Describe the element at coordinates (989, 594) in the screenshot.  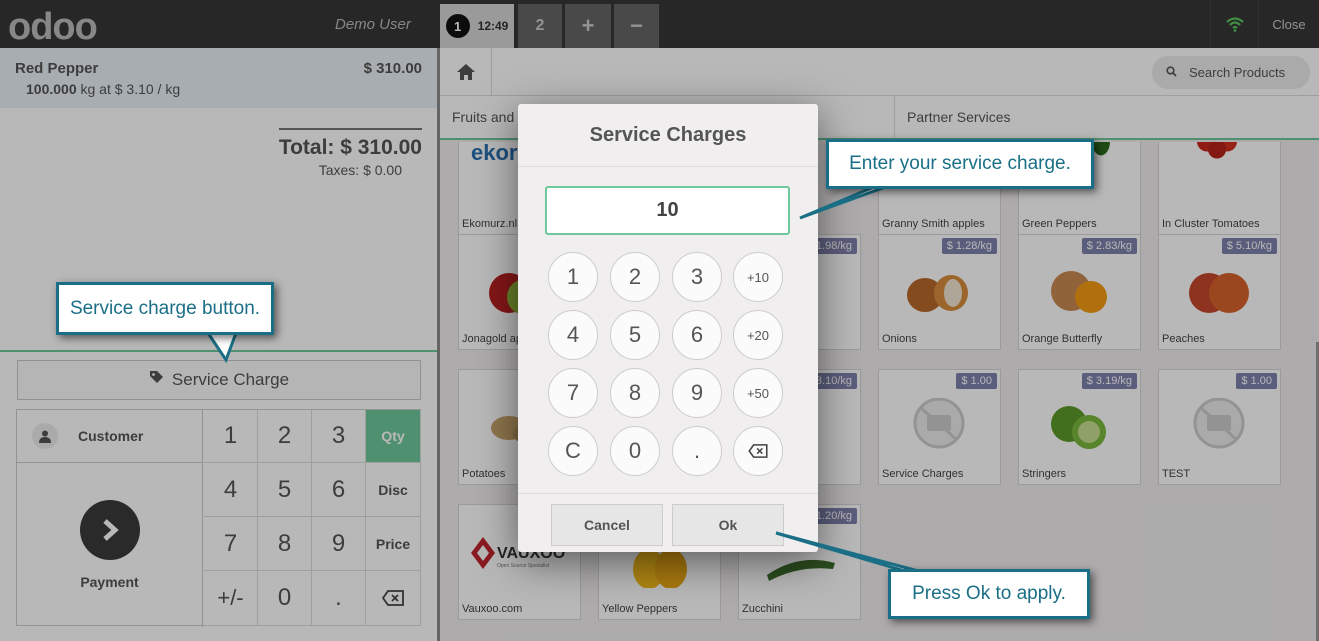
I see `callout-press-ok: Press Ok to apply.` at that location.